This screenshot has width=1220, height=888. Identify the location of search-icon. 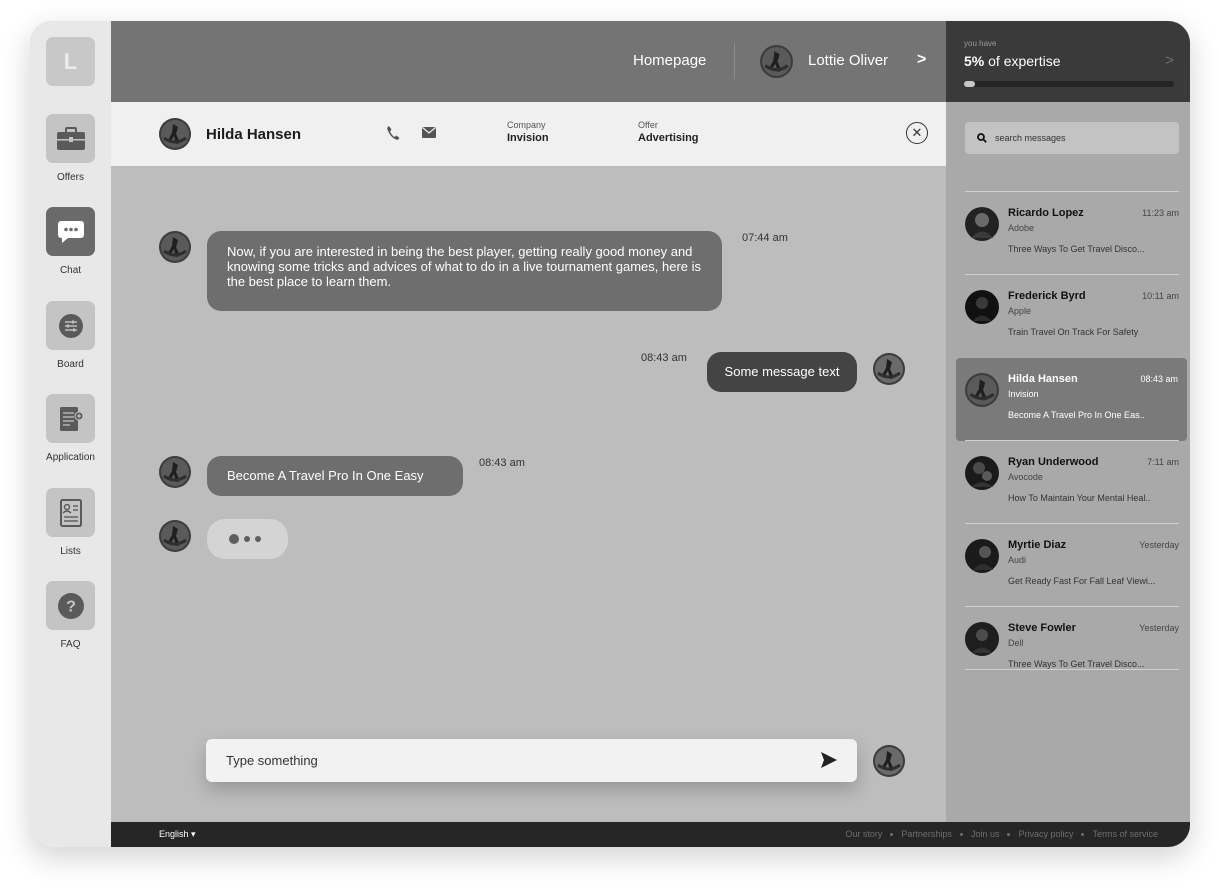
(982, 138).